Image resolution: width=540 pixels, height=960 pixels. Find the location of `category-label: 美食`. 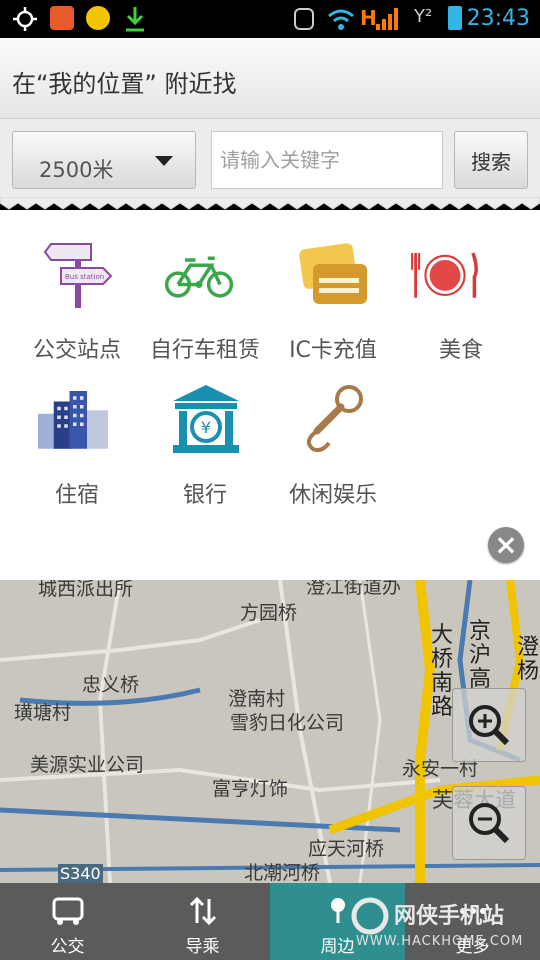

category-label: 美食 is located at coordinates (460, 350).